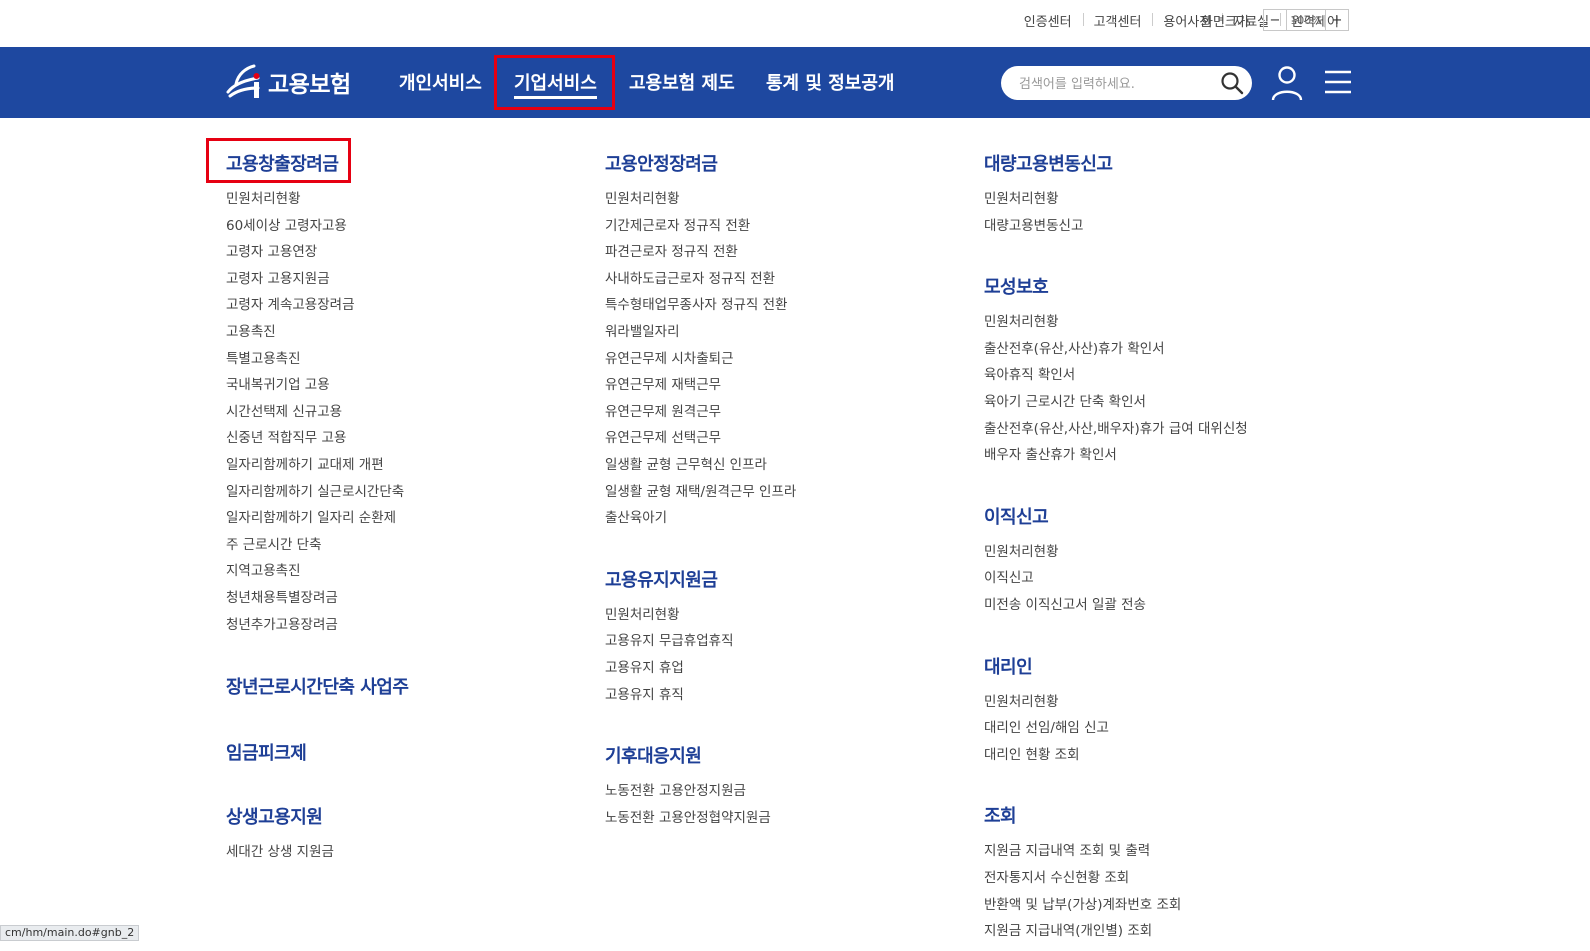 The image size is (1590, 951). Describe the element at coordinates (1337, 20) in the screenshot. I see `zoom-in-button: +` at that location.